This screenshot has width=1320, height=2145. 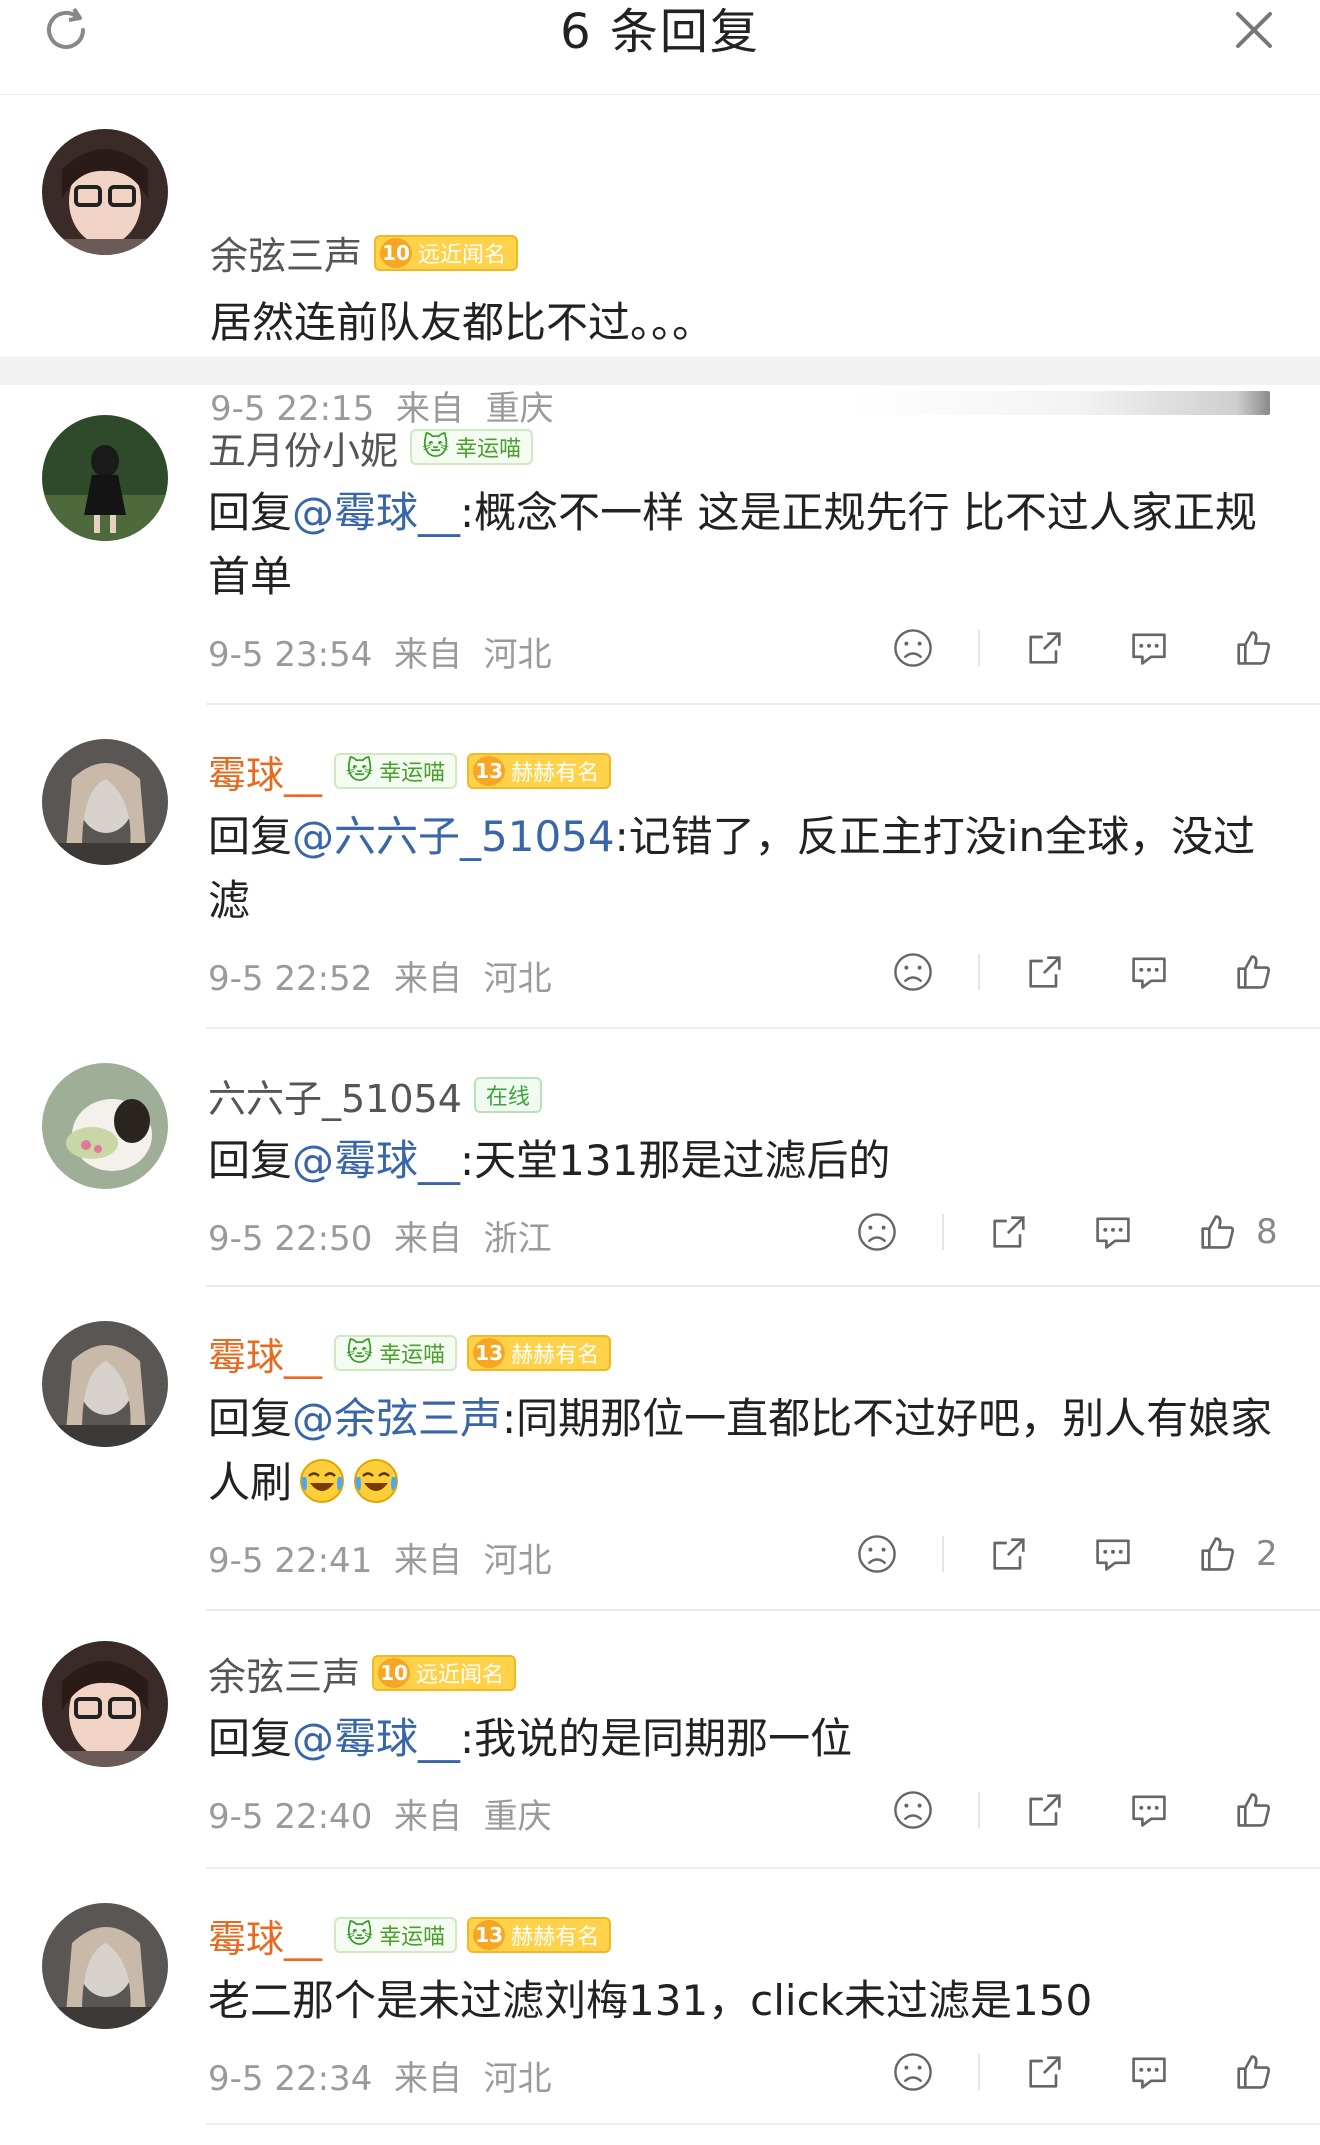 I want to click on reply-text: 回复@霉球__:概念不一样 这是正规先行 比不过人家正规首单, so click(x=732, y=544).